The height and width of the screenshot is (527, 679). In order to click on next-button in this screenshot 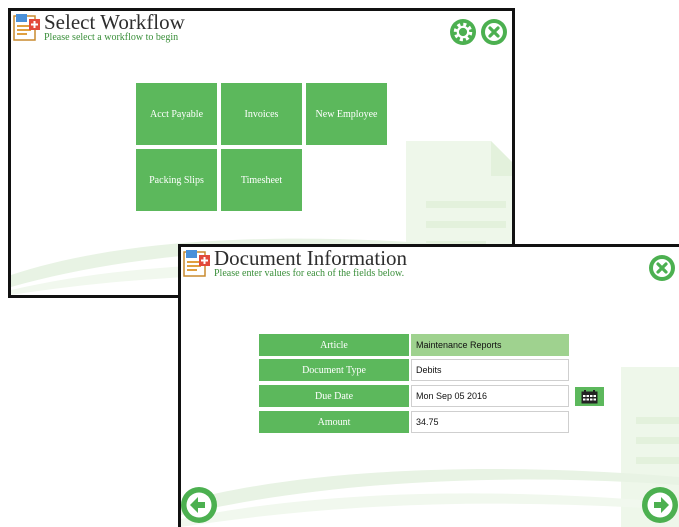, I will do `click(660, 505)`.